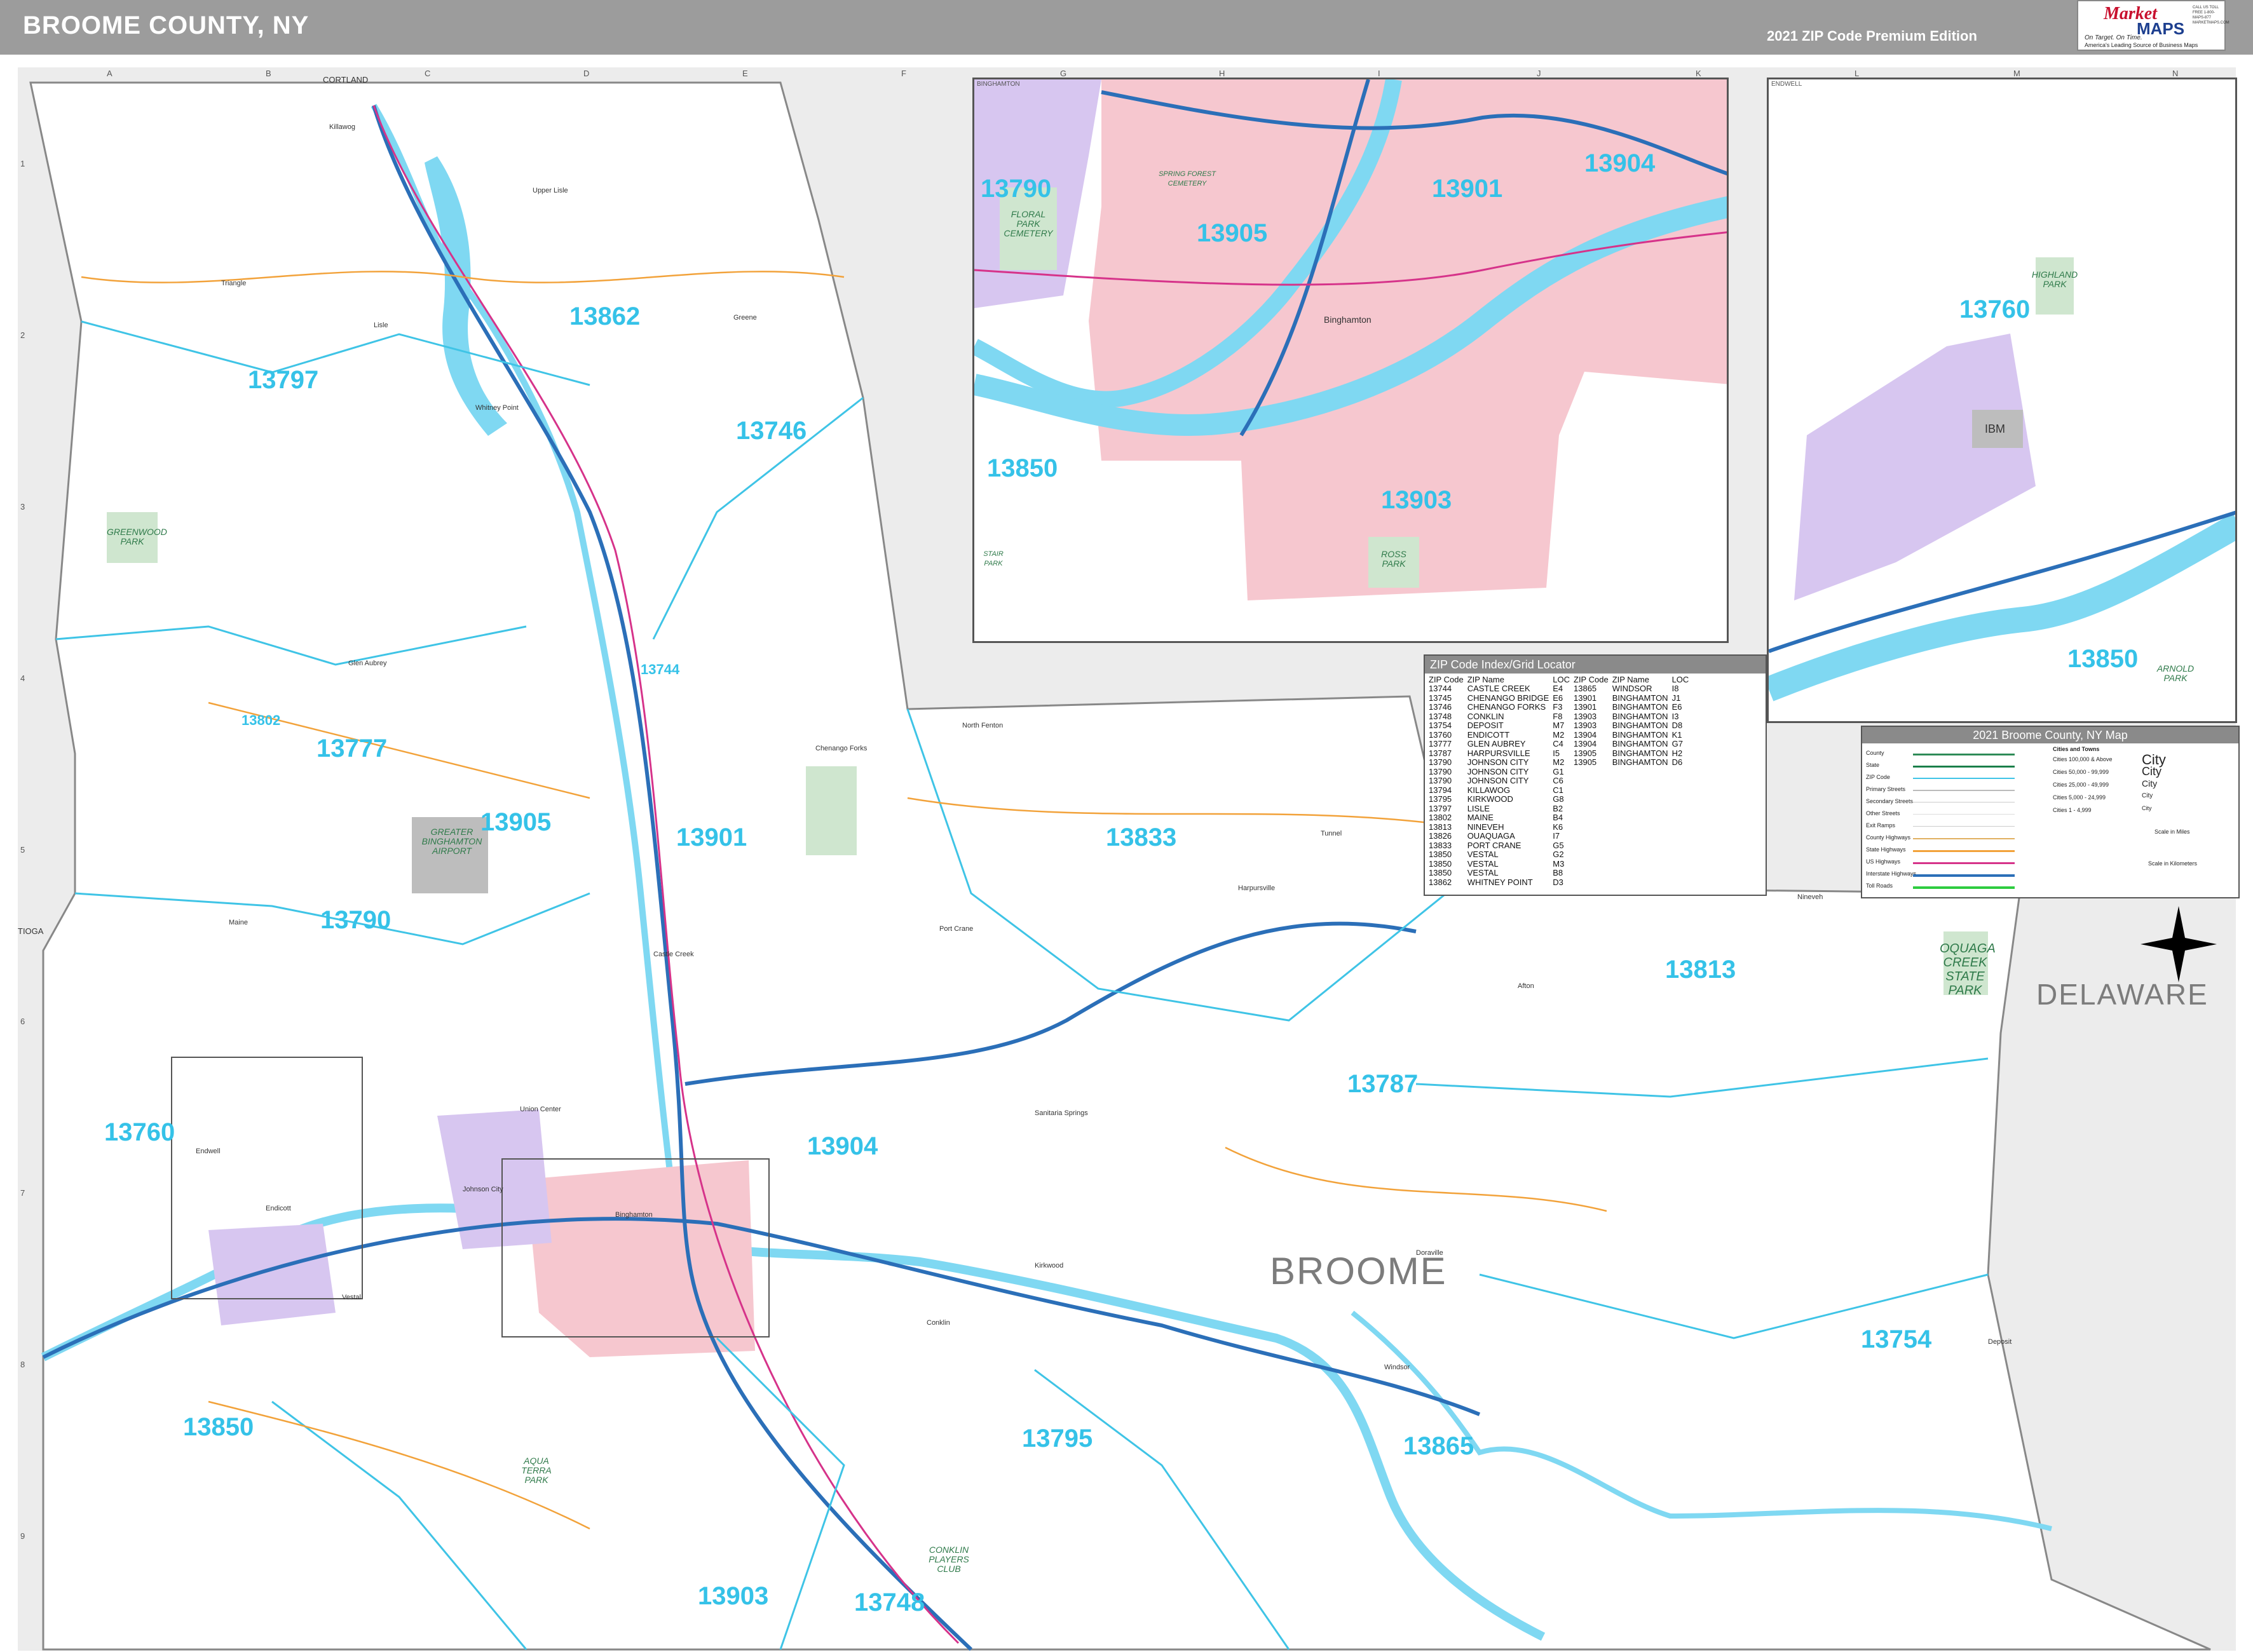 This screenshot has height=1652, width=2253. I want to click on index-cell: E4, so click(1558, 689).